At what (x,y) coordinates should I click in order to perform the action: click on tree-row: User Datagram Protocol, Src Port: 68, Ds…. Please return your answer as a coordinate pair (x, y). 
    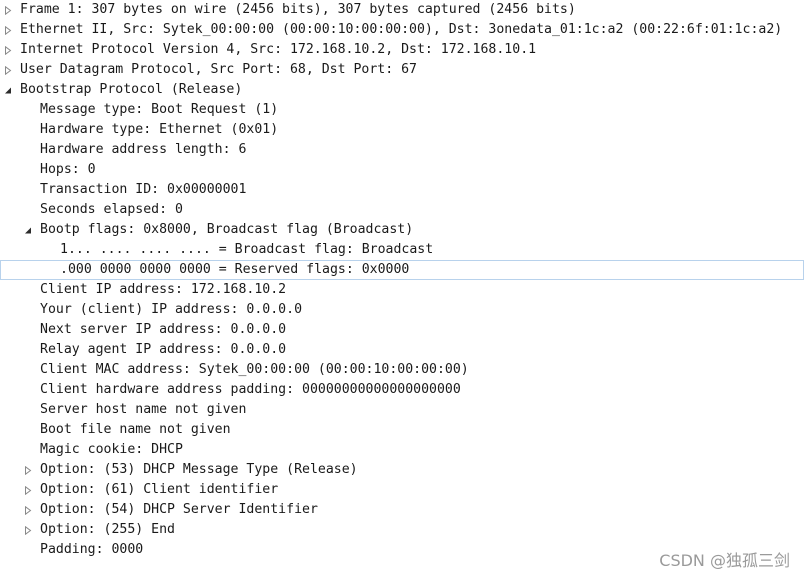
    Looking at the image, I should click on (402, 70).